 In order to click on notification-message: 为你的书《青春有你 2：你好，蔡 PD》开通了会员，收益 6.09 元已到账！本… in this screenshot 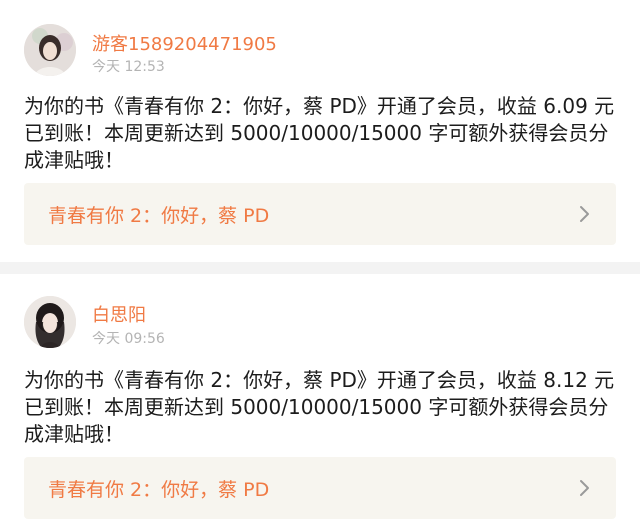, I will do `click(319, 133)`.